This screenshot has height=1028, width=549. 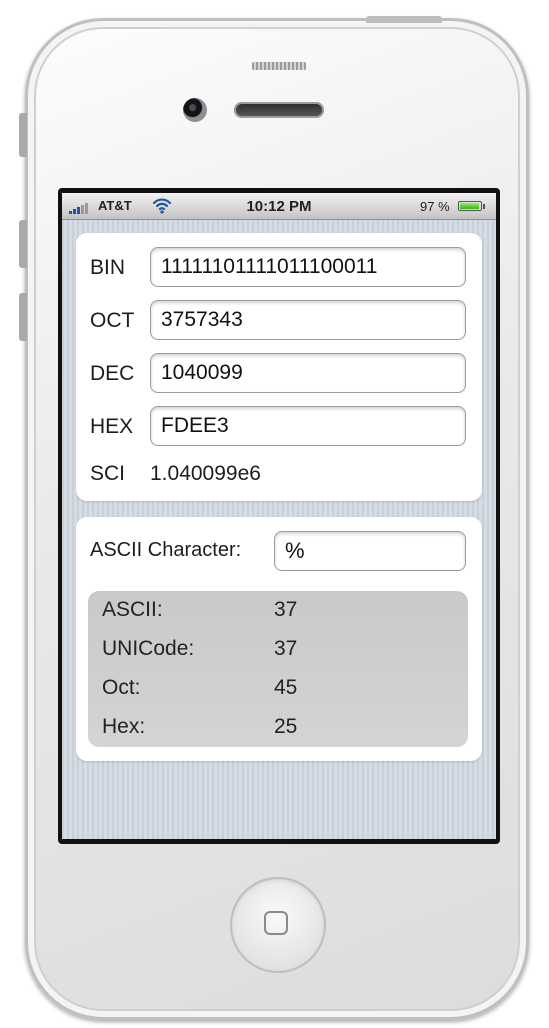 What do you see at coordinates (23, 135) in the screenshot?
I see `mute-switch` at bounding box center [23, 135].